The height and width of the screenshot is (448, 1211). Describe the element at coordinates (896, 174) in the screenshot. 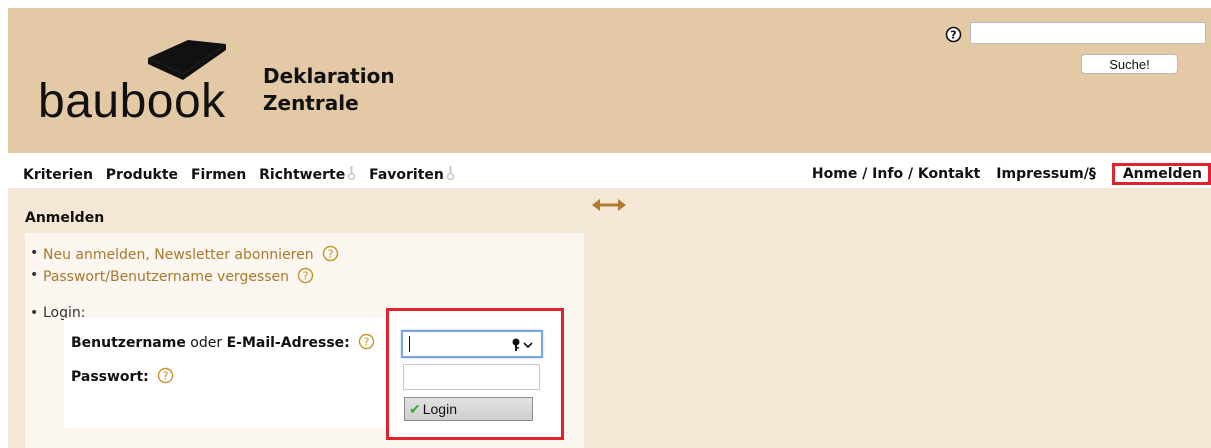

I see `nav-home-info-kontakt: Home / Info / Kontakt` at that location.